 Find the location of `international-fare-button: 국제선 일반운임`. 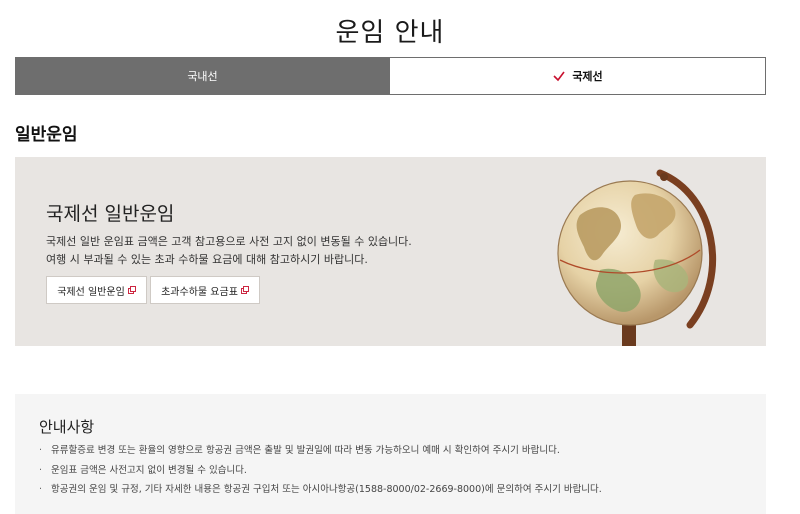

international-fare-button: 국제선 일반운임 is located at coordinates (96, 290).